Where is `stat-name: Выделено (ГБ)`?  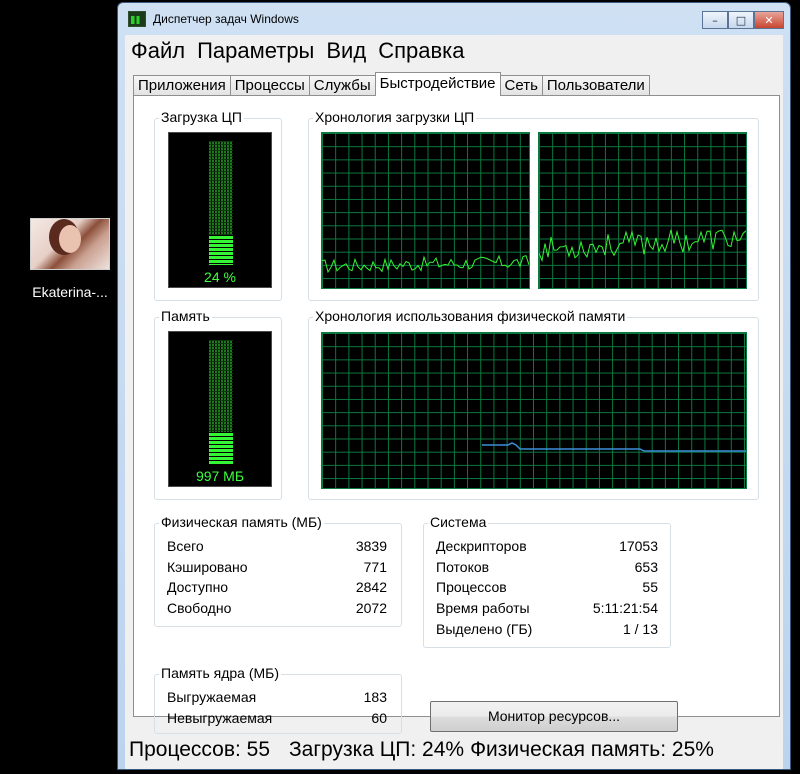
stat-name: Выделено (ГБ) is located at coordinates (484, 628).